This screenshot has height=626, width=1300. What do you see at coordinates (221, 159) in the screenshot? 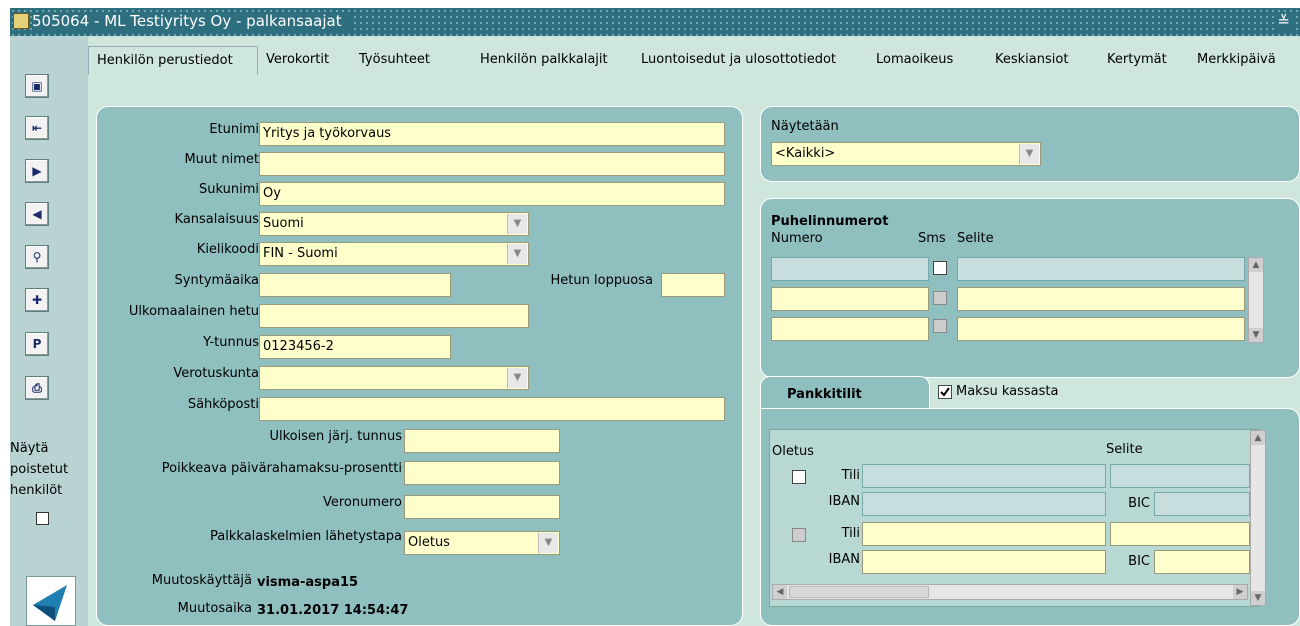
I see `muut-nimet-label: Muut nimet` at bounding box center [221, 159].